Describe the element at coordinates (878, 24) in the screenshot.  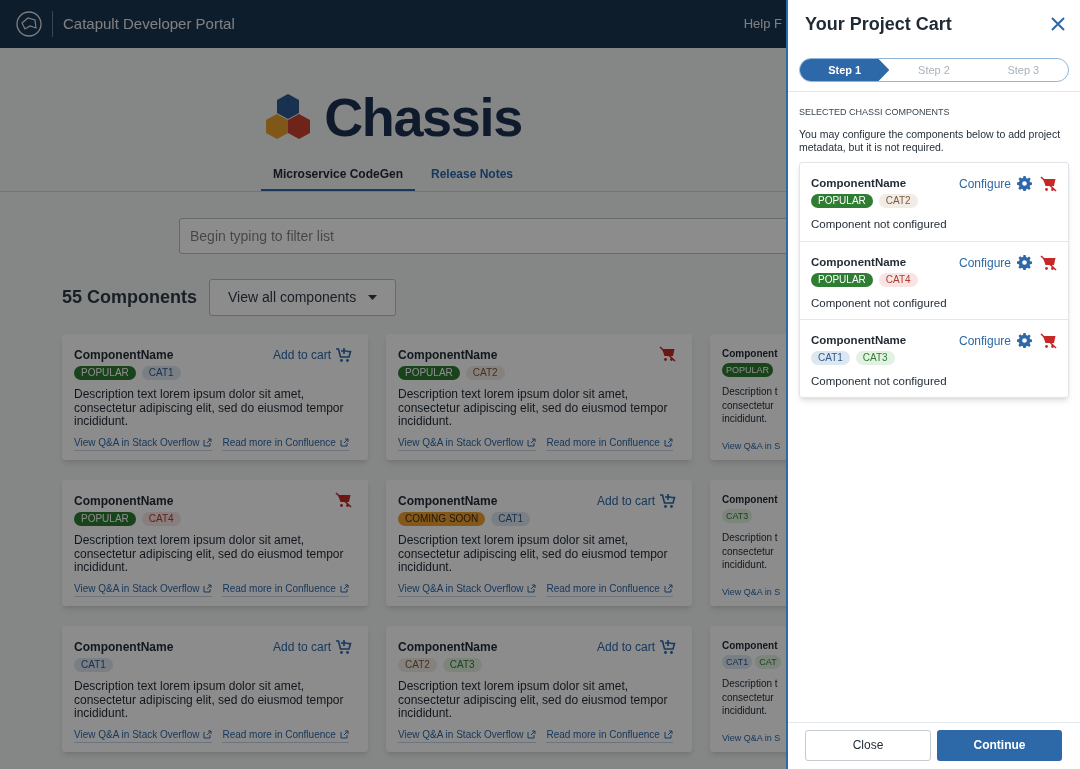
I see `cart-title: Your Project Cart` at that location.